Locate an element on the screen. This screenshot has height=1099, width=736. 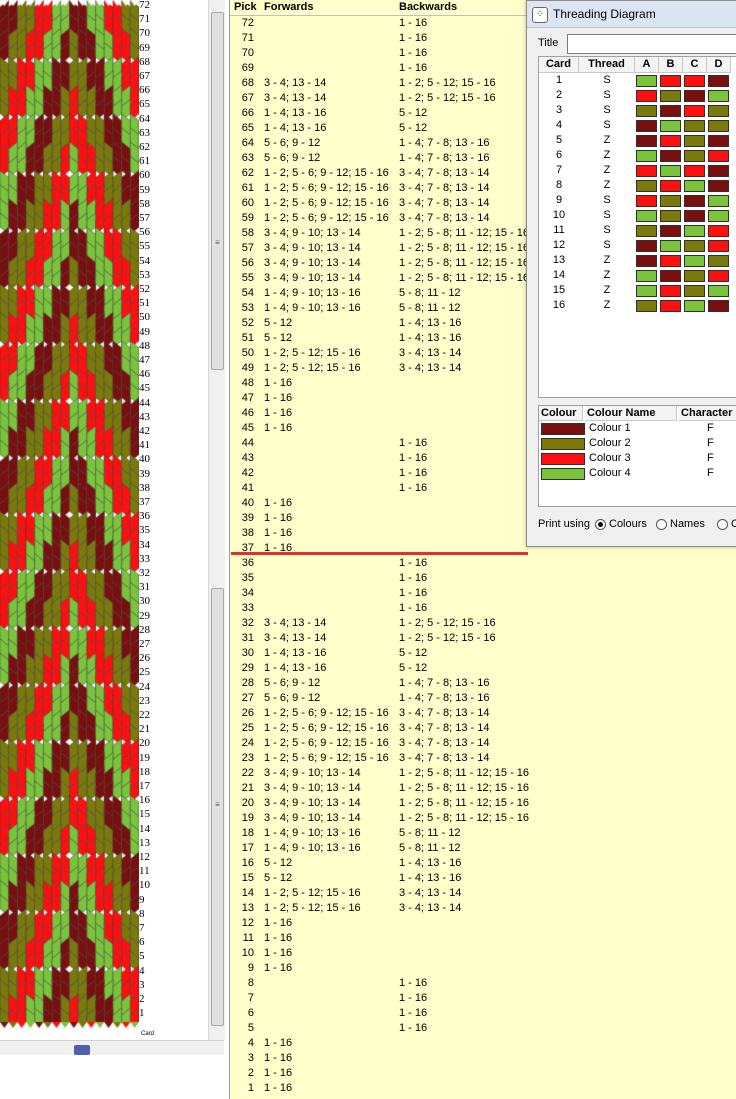
card-row: 10 S is located at coordinates (637, 215).